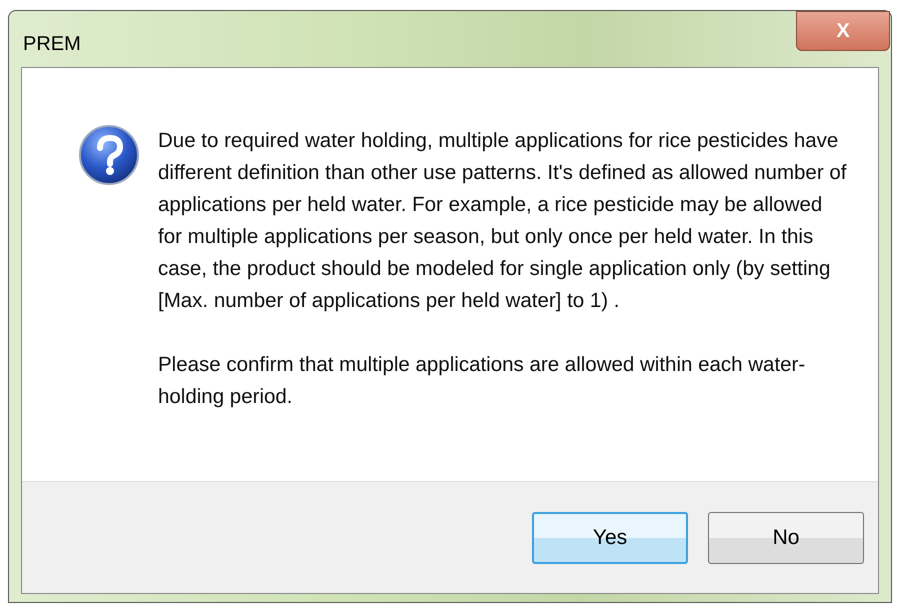 This screenshot has width=902, height=611. I want to click on message-text: Please confirm that multiple applications are allowed within each water-holding period., so click(482, 381).